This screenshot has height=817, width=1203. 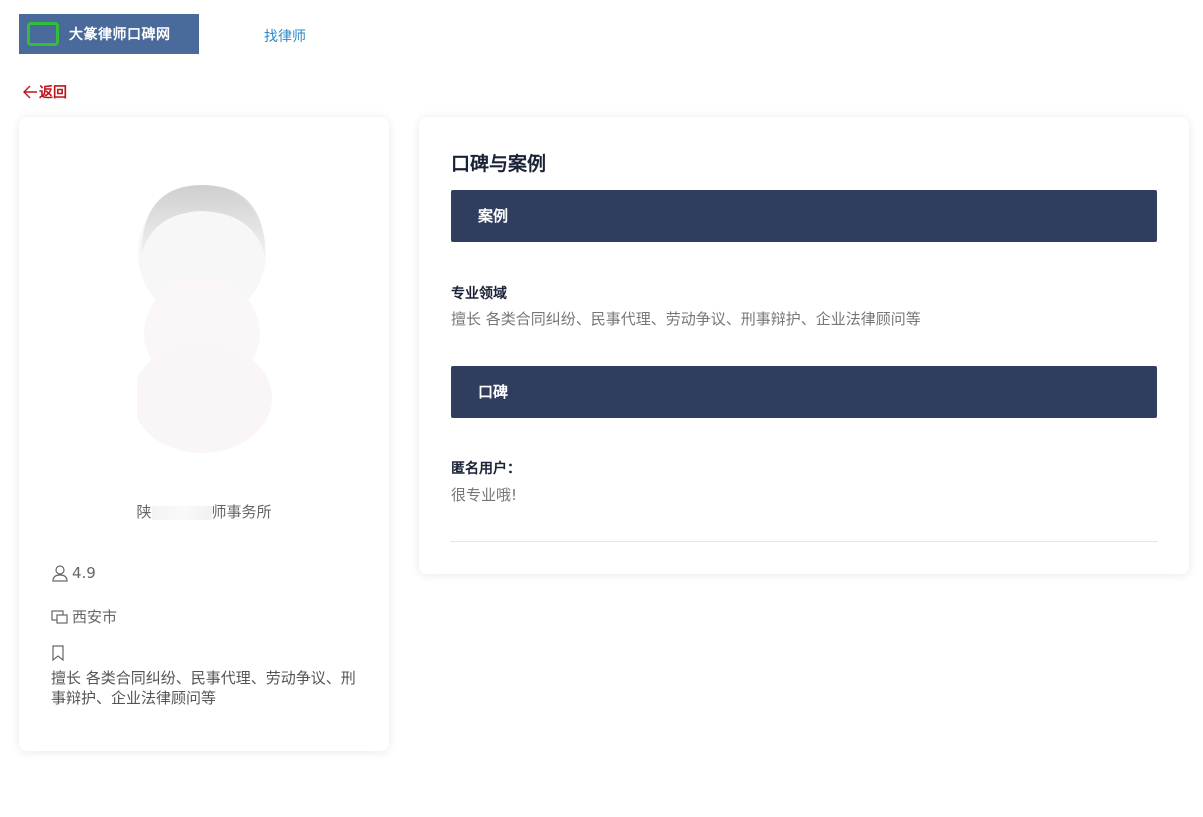 What do you see at coordinates (601, 35) in the screenshot?
I see `top-bar: 大篆律师口碑网 找律师` at bounding box center [601, 35].